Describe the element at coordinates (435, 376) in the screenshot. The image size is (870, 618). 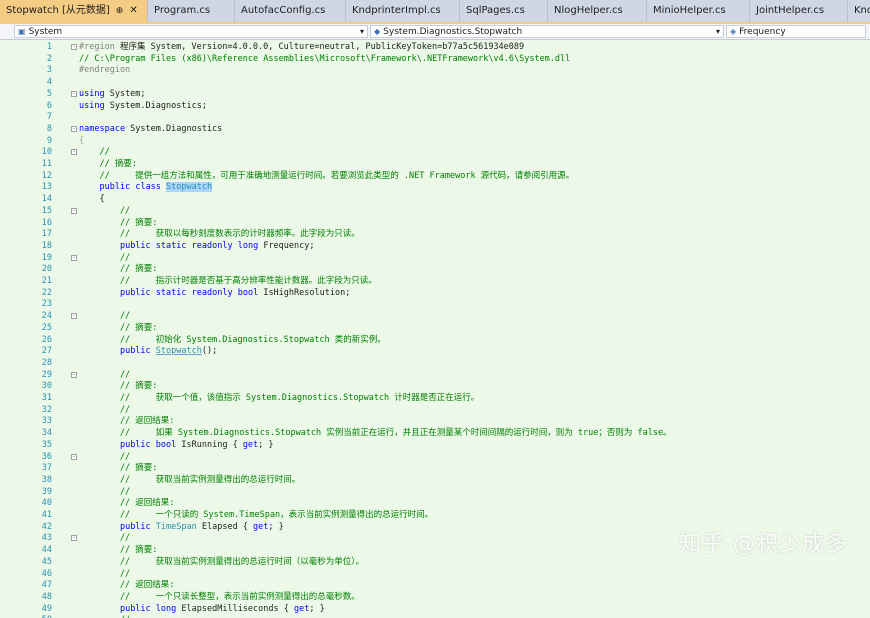
I see `code-line: 29 - //` at that location.